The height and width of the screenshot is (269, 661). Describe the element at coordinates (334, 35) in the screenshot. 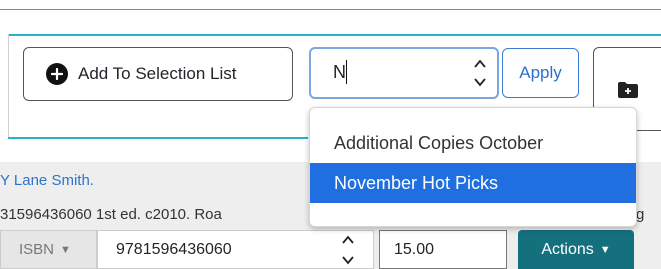

I see `panel-divider-top` at that location.